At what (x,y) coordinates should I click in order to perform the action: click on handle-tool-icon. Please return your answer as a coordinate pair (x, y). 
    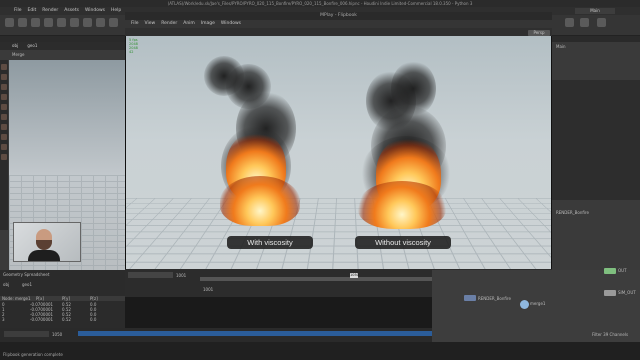
    Looking at the image, I should click on (4, 107).